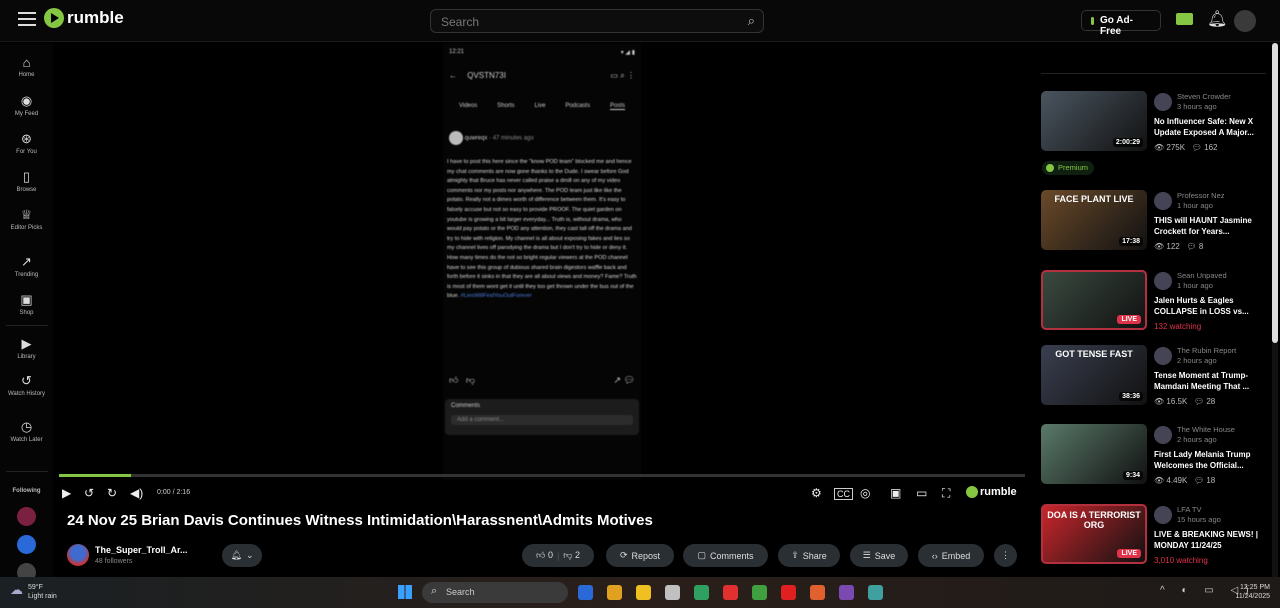 The width and height of the screenshot is (1280, 608). I want to click on upload-video-icon, so click(1184, 19).